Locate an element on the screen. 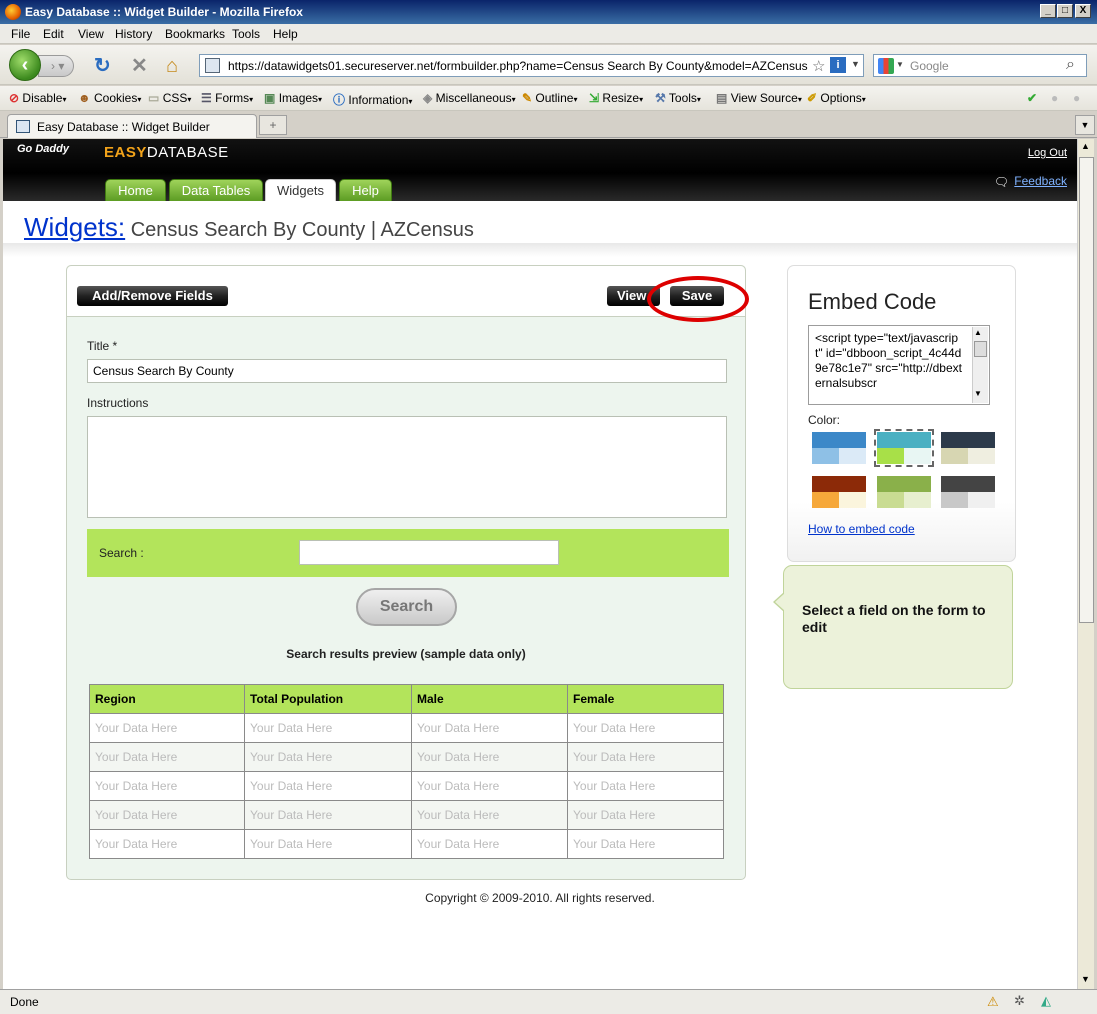 This screenshot has height=1014, width=1097. menu-tools: Tools is located at coordinates (246, 34).